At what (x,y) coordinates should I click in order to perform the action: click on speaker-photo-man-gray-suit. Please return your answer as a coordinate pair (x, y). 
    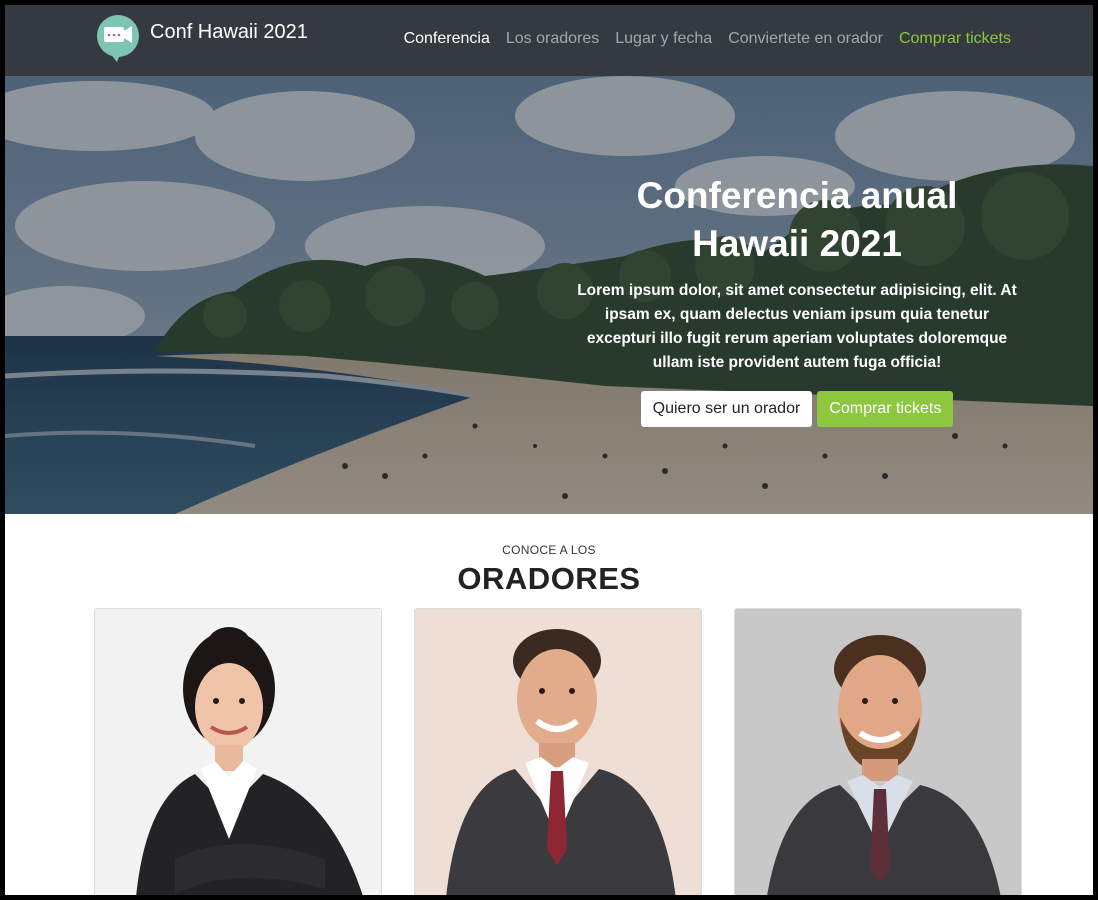
    Looking at the image, I should click on (878, 752).